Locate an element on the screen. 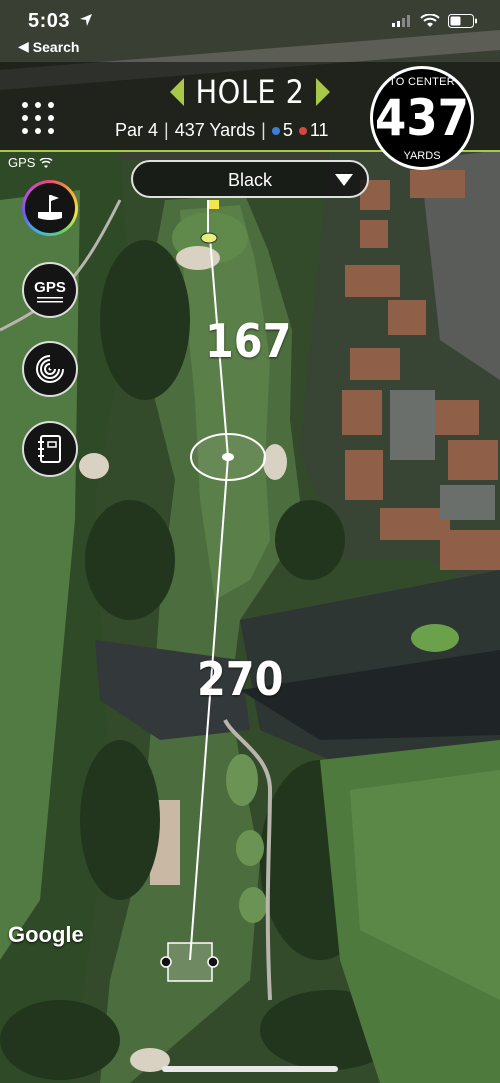 The height and width of the screenshot is (1083, 500). target-rings-icon is located at coordinates (51, 368).